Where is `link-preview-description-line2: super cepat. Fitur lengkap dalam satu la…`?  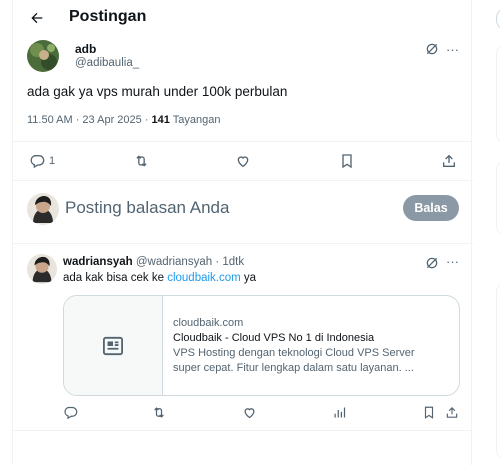
link-preview-description-line2: super cepat. Fitur lengkap dalam satu la… is located at coordinates (293, 368).